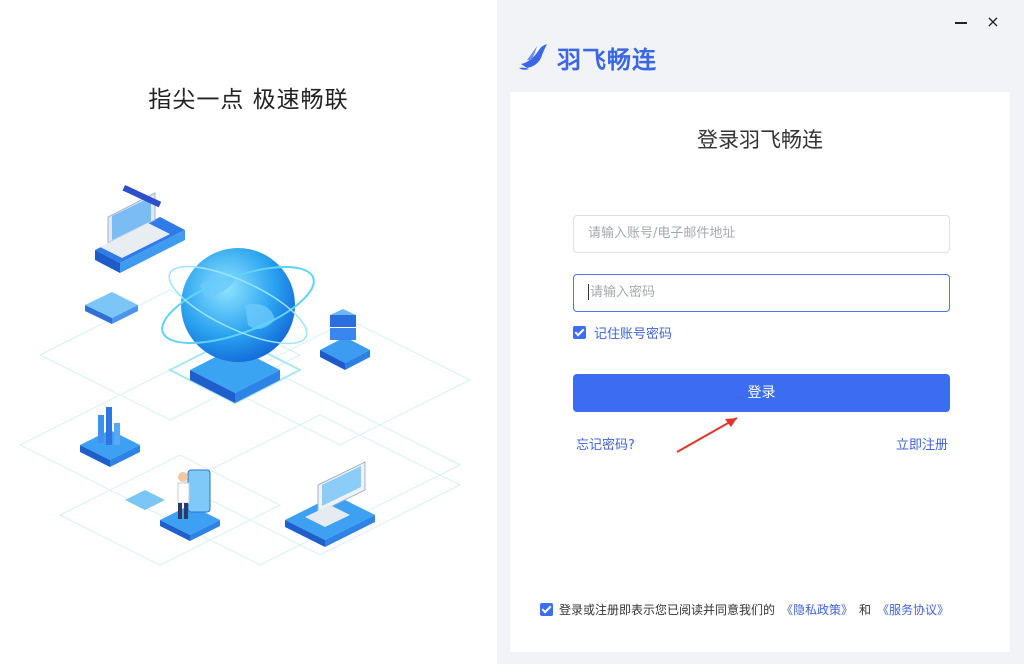 This screenshot has height=664, width=1024. I want to click on login-title: 登录羽飞畅连, so click(760, 140).